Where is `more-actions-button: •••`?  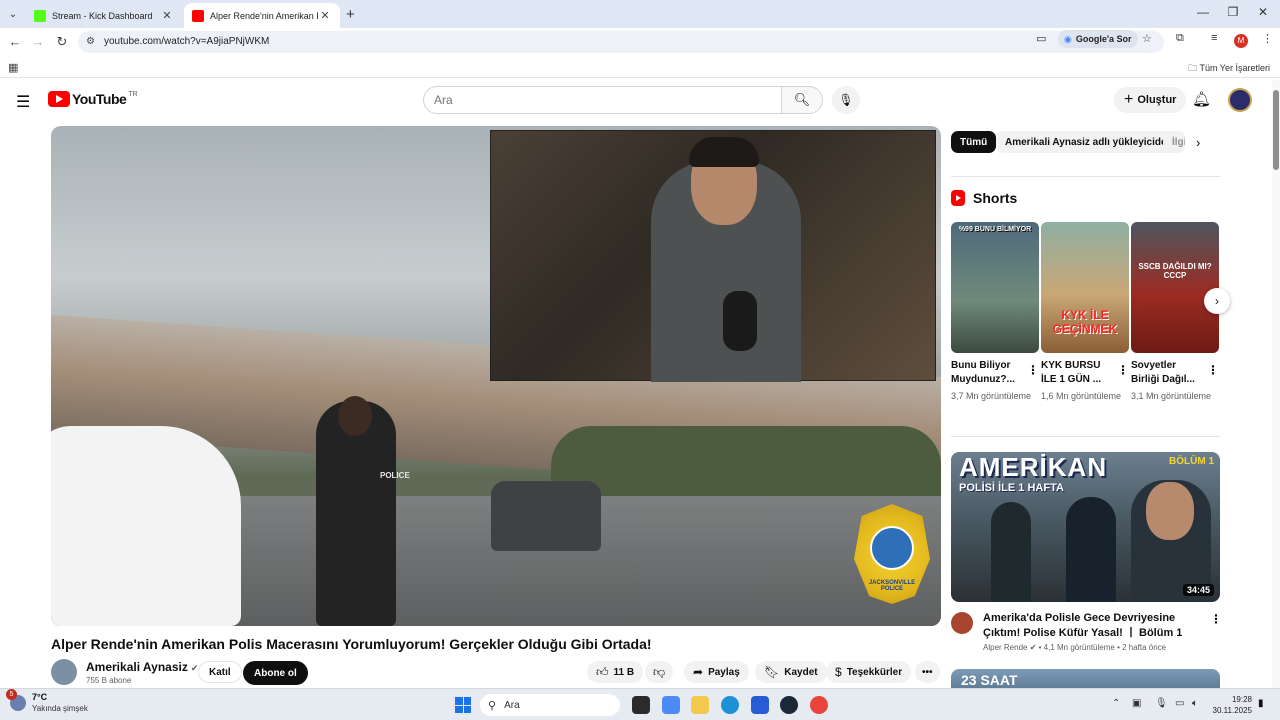
more-actions-button: ••• is located at coordinates (927, 672).